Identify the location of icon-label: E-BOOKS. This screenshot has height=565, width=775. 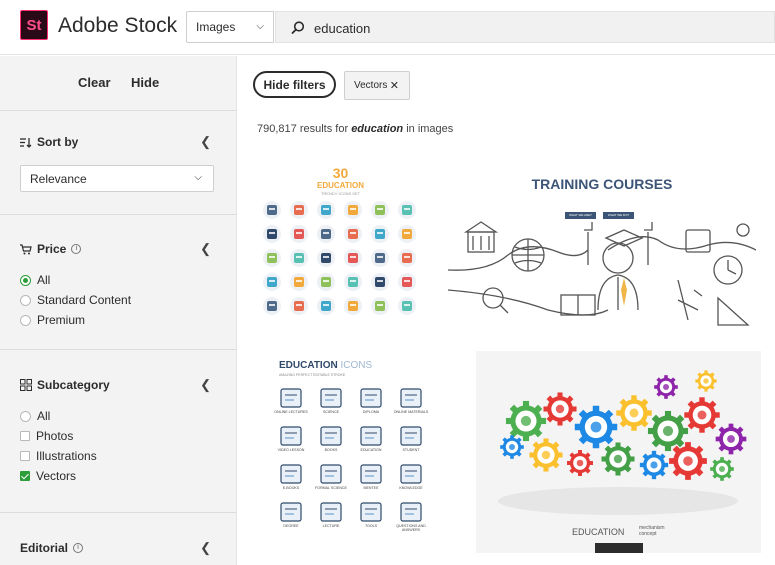
(291, 488).